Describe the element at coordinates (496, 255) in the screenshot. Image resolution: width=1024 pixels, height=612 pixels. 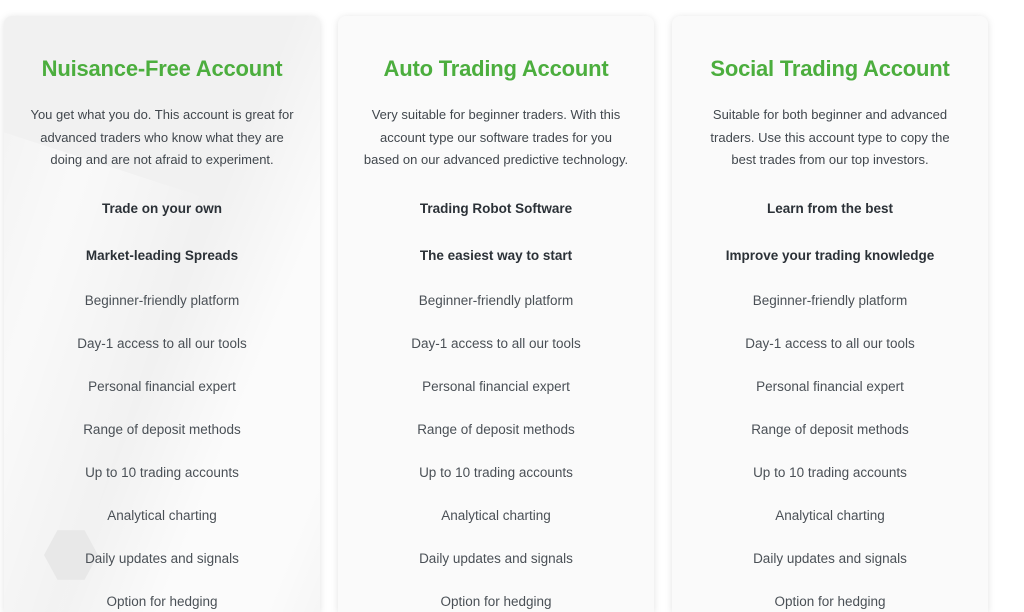
I see `account-card-tagline-secondary: The easiest way to start` at that location.